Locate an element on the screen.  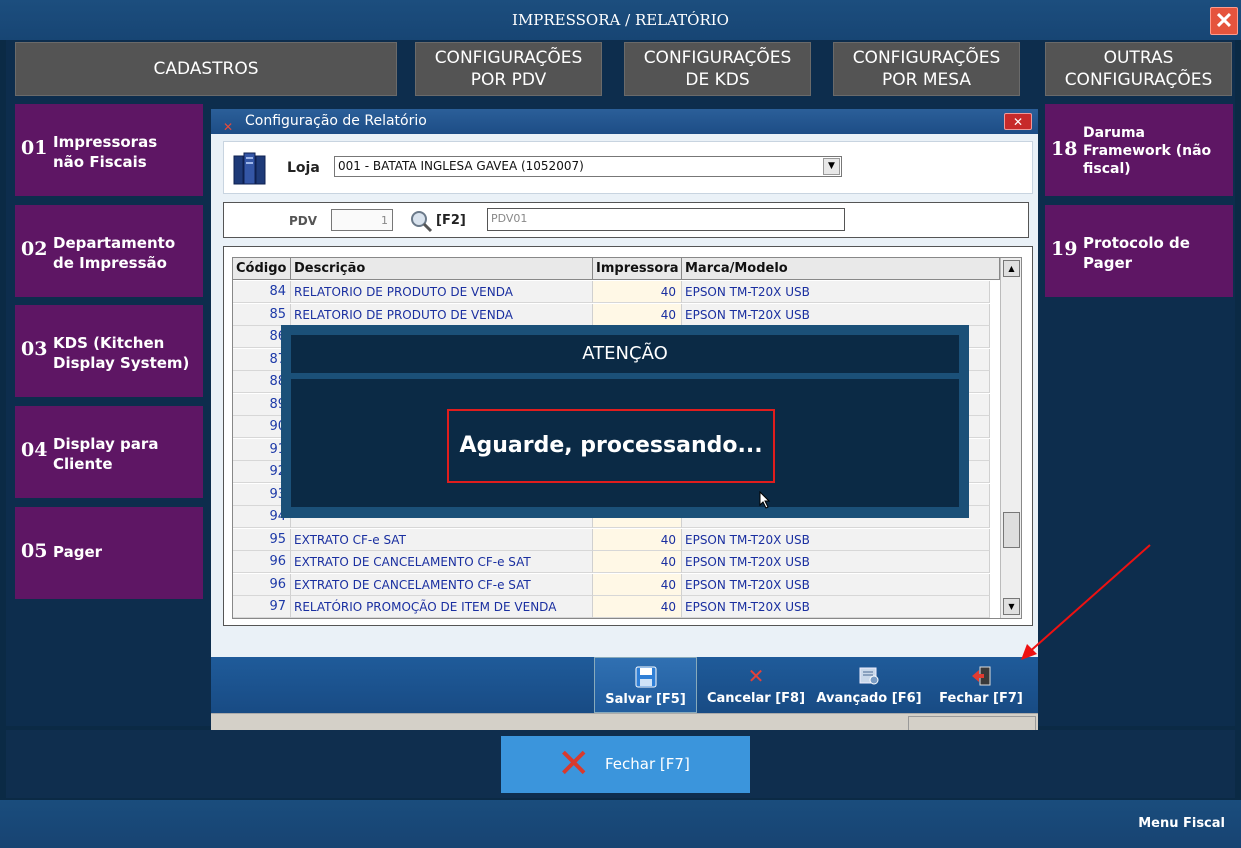
fechar-dialog-button: Fechar [F7] is located at coordinates (981, 685).